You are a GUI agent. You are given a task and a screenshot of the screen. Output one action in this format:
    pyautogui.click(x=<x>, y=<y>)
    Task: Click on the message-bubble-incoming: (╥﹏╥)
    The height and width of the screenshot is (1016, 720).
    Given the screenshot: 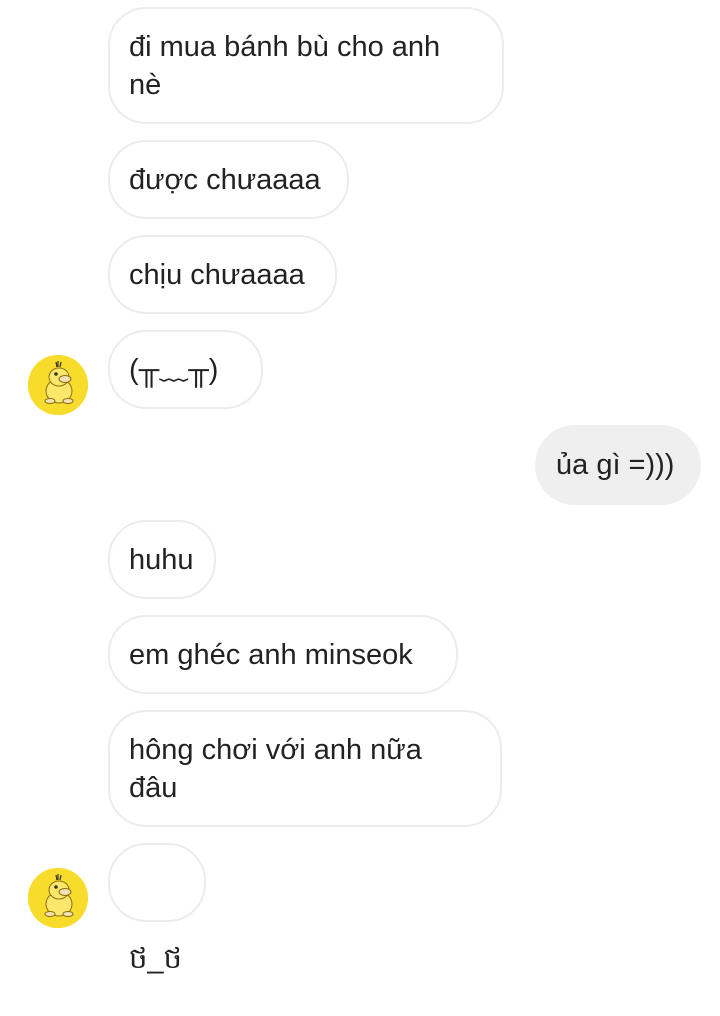 What is the action you would take?
    pyautogui.click(x=185, y=369)
    